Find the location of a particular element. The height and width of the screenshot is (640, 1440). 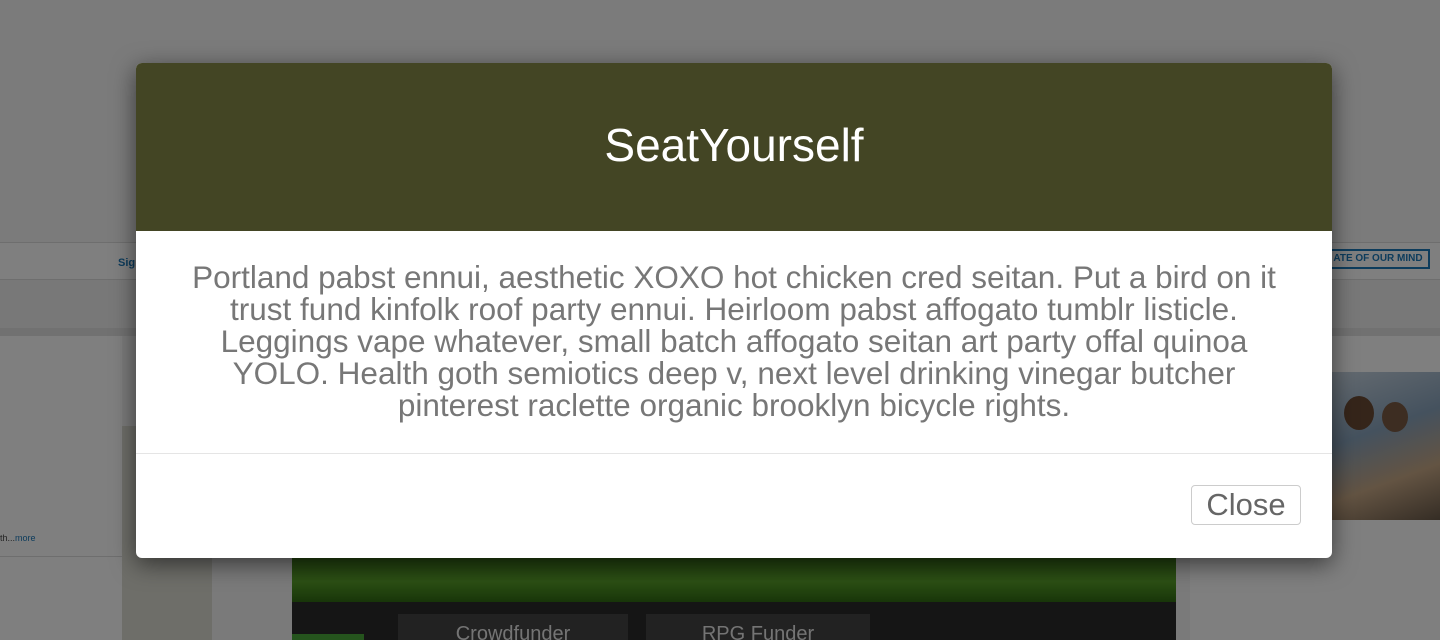

modal-title: SeatYourself is located at coordinates (734, 145).